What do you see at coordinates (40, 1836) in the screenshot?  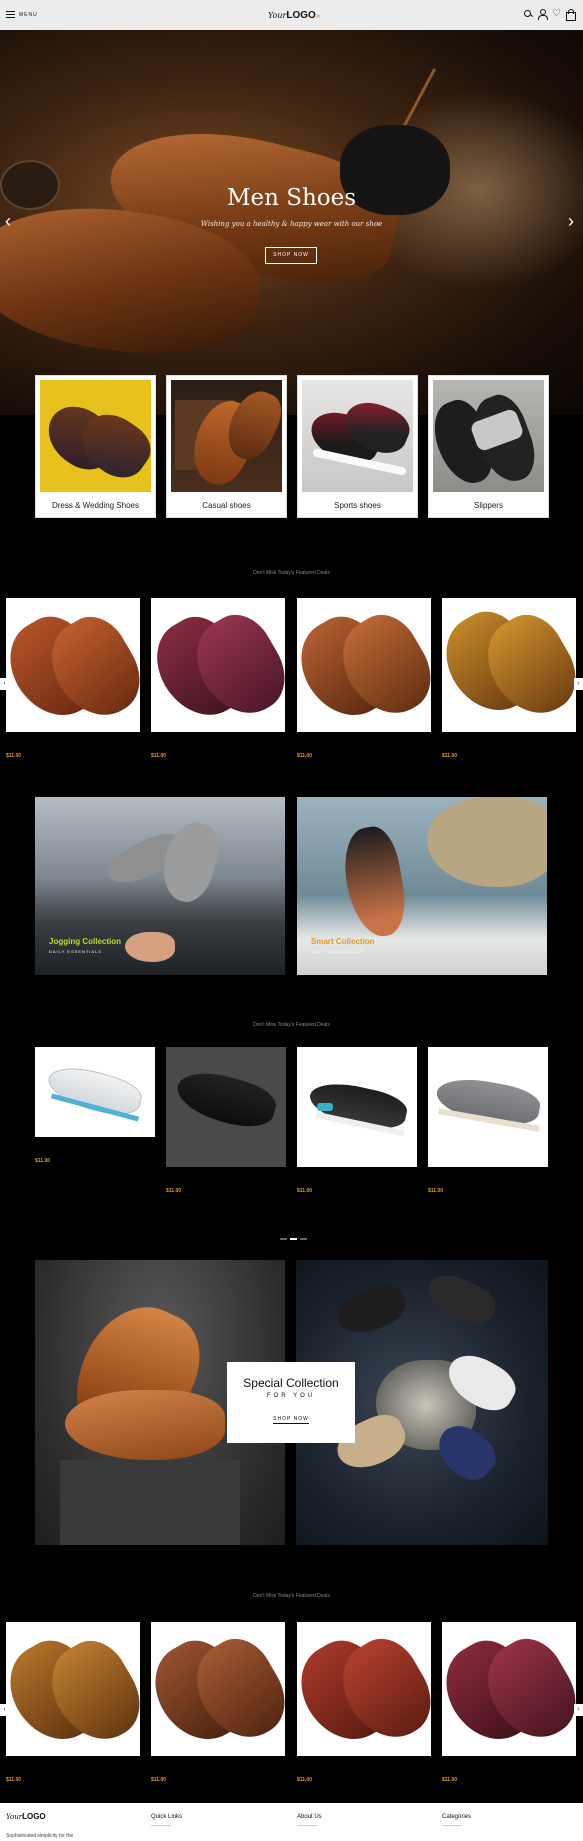 I see `footer-tagline: Sophisticated simplicity for the` at bounding box center [40, 1836].